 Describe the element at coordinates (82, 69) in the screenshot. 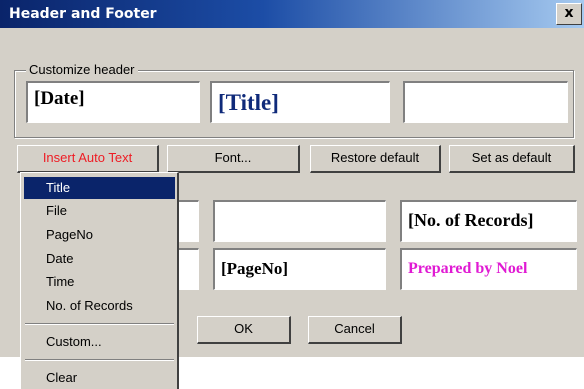

I see `customize-header-label: Customize header` at that location.